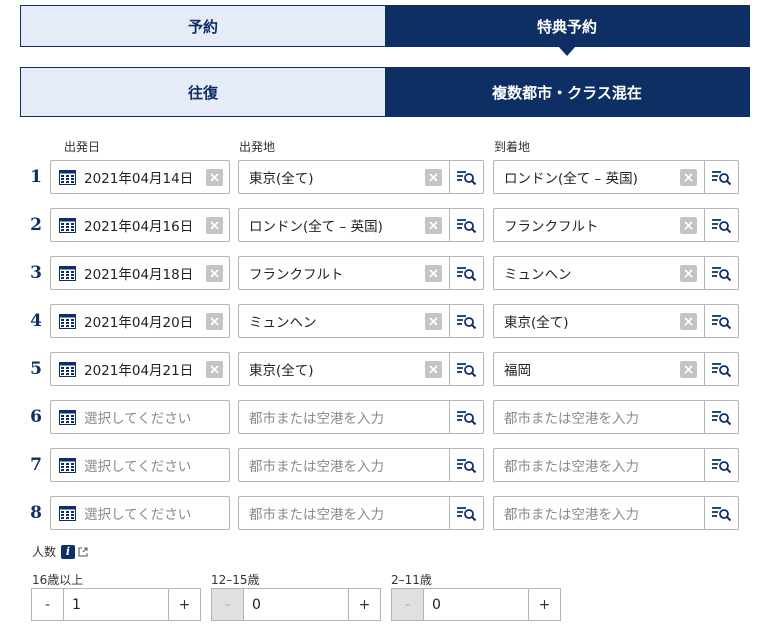 This screenshot has height=636, width=762. I want to click on youth-count-input: 0, so click(296, 604).